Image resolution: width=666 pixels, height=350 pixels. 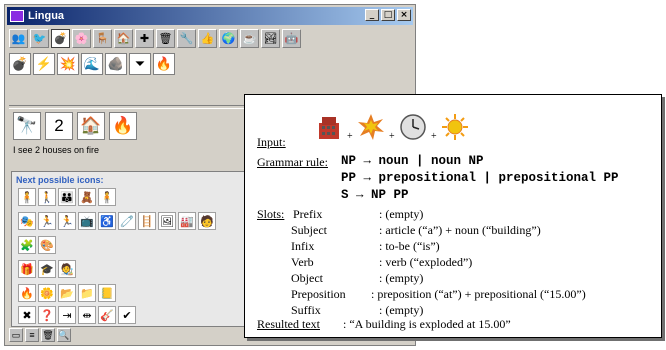 I want to click on window-title: Lingua, so click(x=46, y=16).